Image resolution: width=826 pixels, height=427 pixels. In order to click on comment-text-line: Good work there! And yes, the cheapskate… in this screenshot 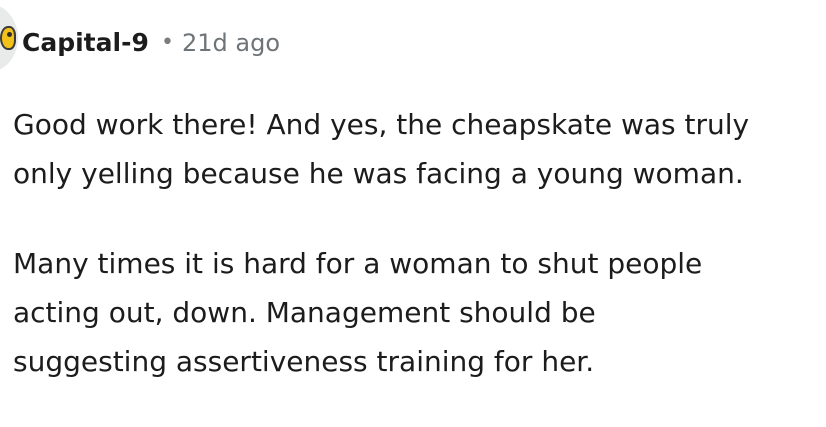, I will do `click(381, 124)`.